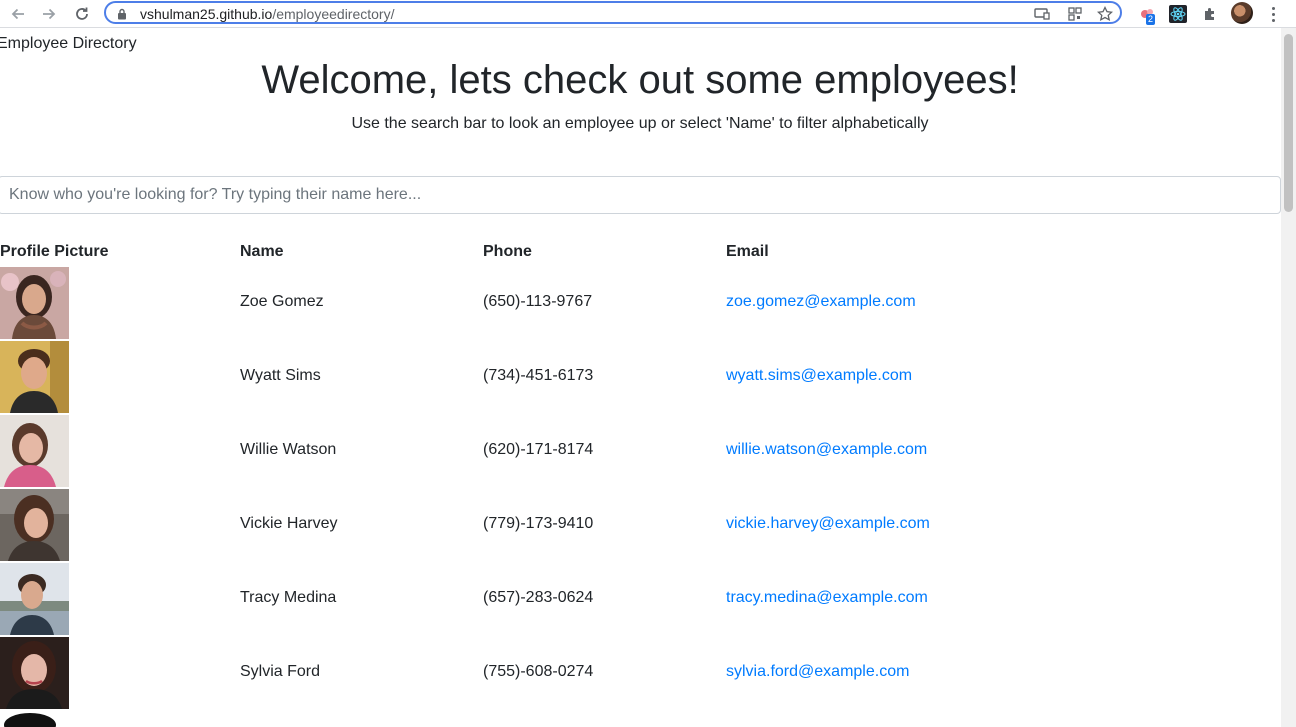 This screenshot has height=727, width=1296. I want to click on reload-icon, so click(82, 13).